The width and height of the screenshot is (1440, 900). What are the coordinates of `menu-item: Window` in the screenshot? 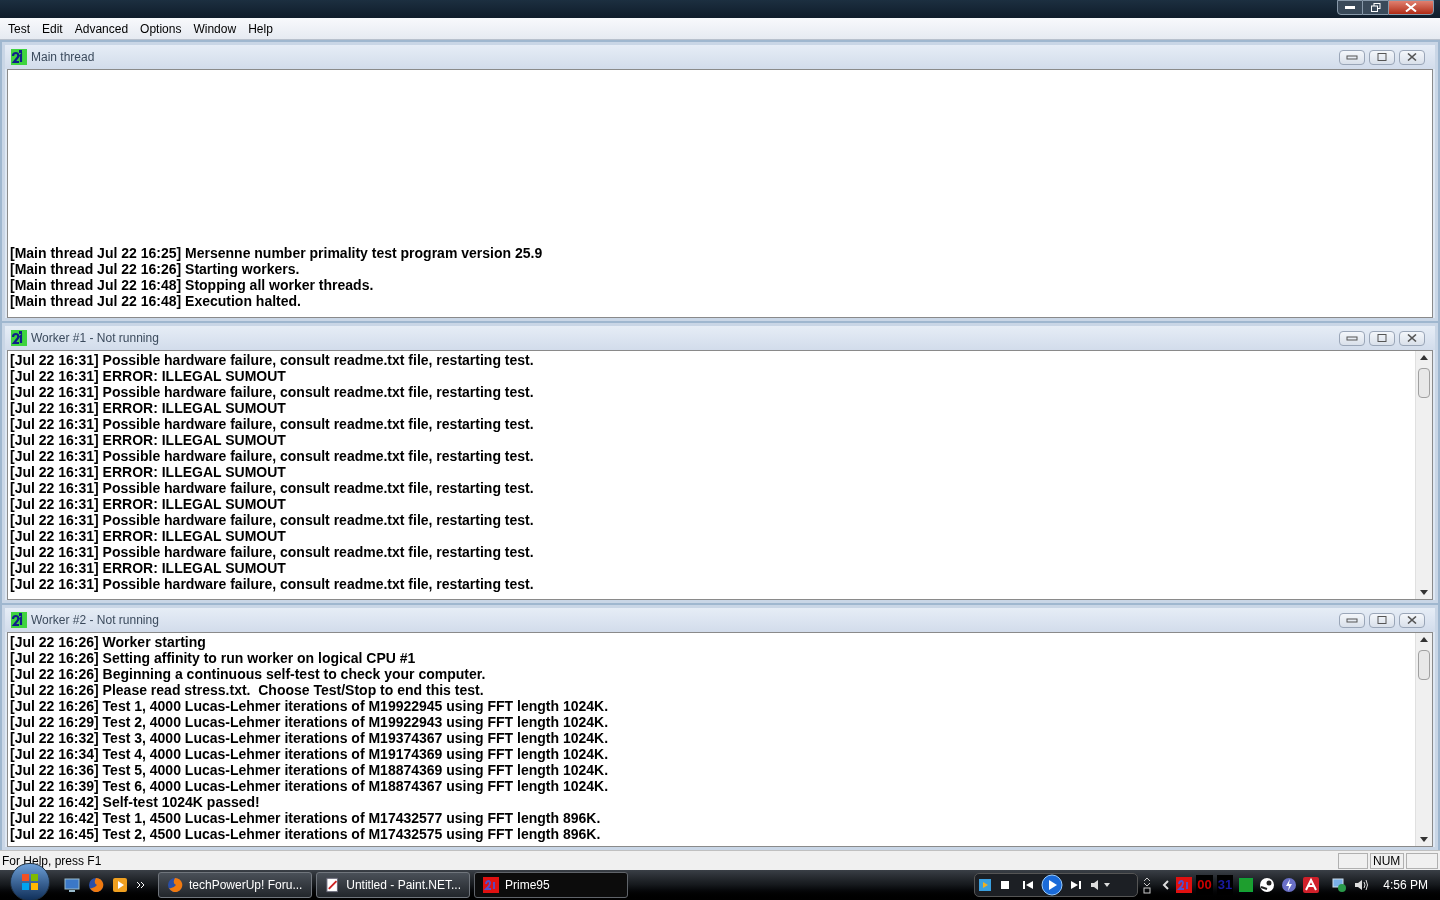 It's located at (215, 28).